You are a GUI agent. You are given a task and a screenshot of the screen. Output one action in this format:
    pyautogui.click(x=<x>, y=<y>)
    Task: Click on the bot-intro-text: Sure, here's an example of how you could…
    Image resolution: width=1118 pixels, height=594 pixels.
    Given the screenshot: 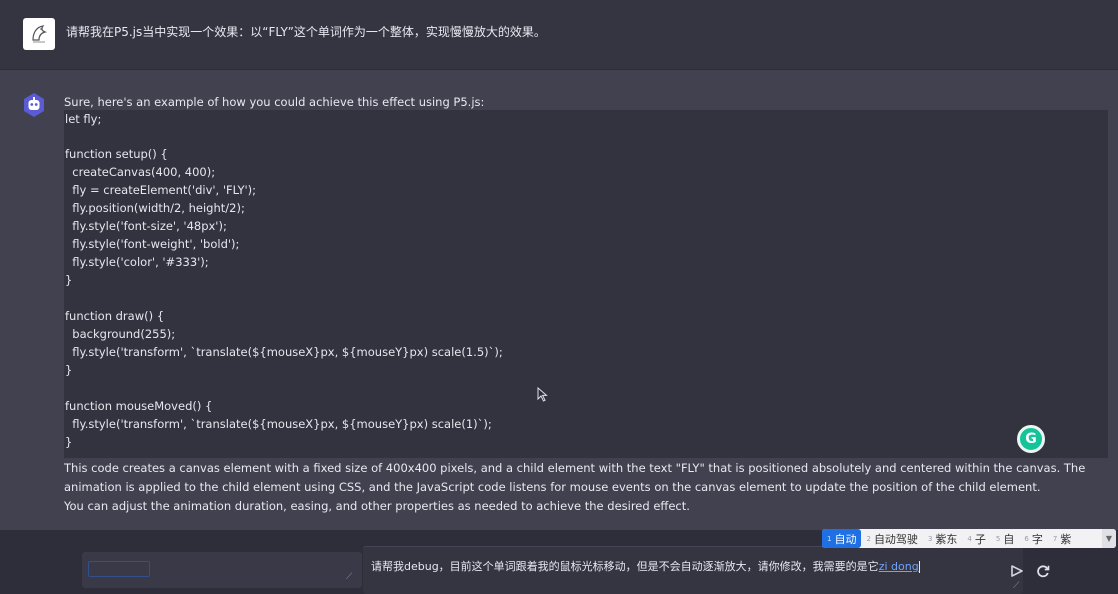 What is the action you would take?
    pyautogui.click(x=274, y=102)
    